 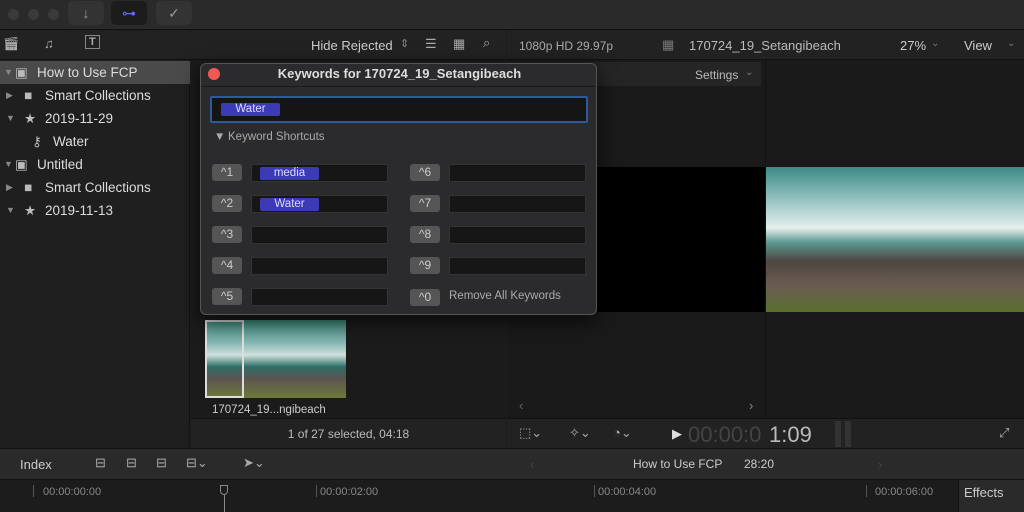 I want to click on selection-range, so click(x=224, y=359).